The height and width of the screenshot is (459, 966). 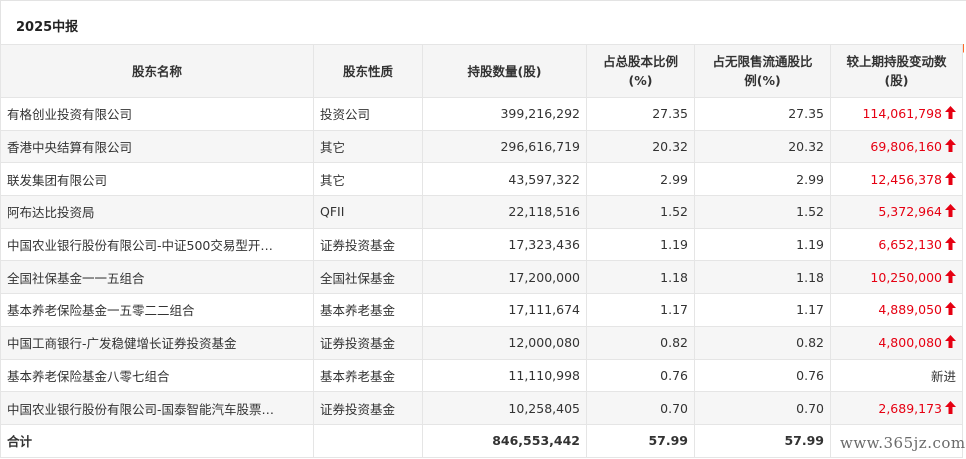 I want to click on pct-float-cell: 1.19, so click(x=762, y=244).